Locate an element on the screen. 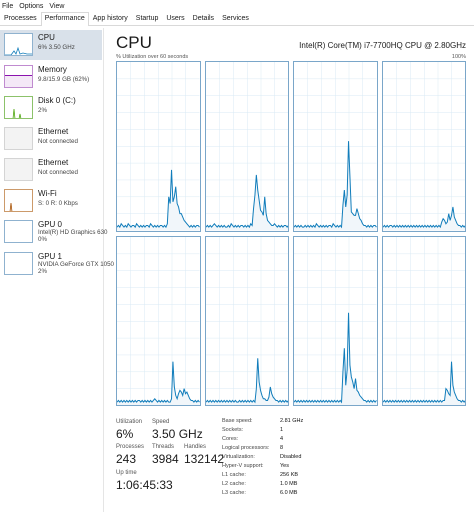 The width and height of the screenshot is (474, 512). spec-label: Base speed: is located at coordinates (237, 421).